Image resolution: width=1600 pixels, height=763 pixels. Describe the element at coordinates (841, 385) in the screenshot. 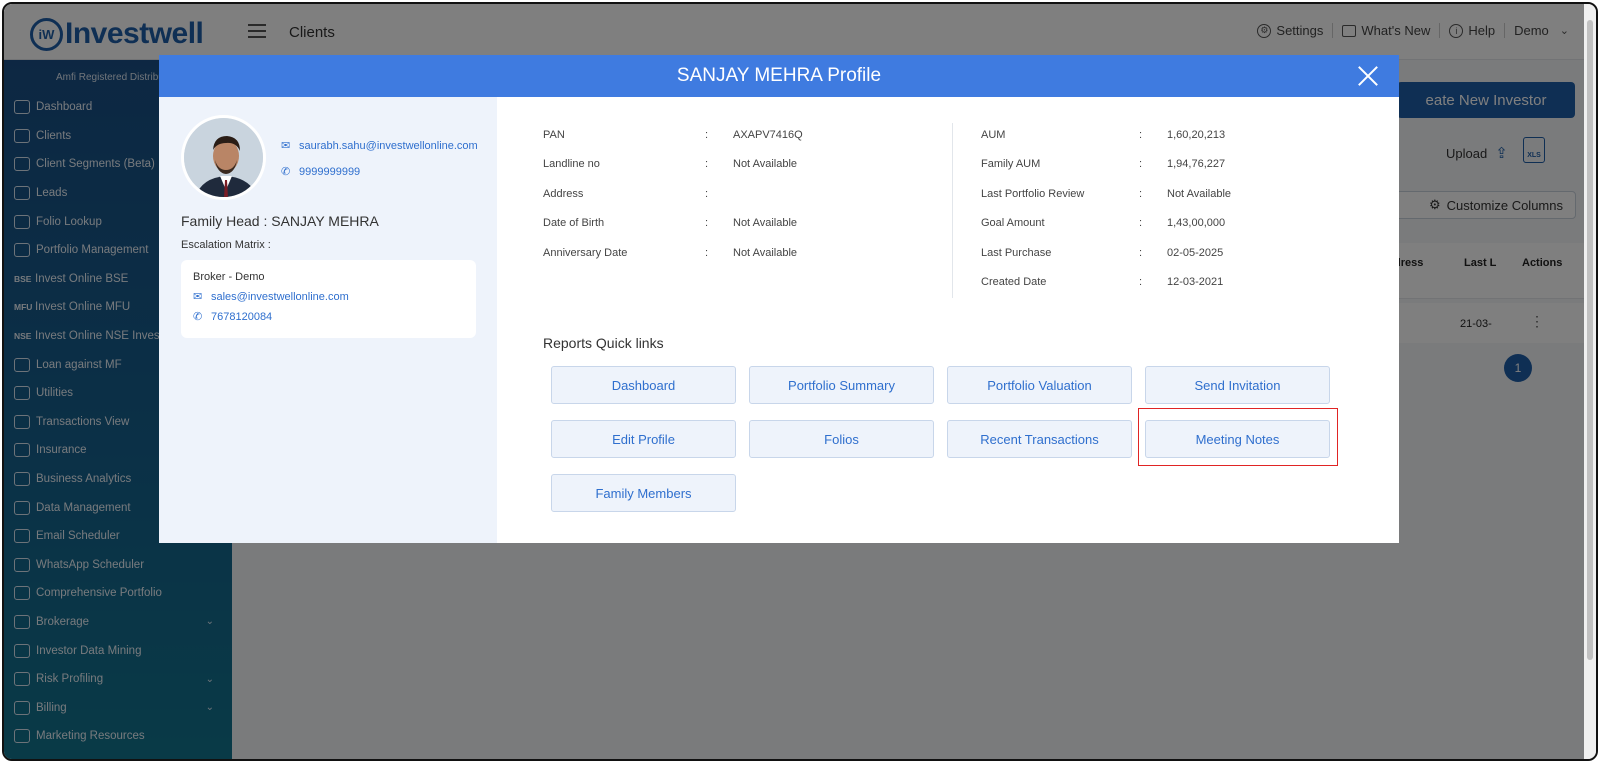

I see `portfolio-summary-button: Portfolio Summary` at that location.